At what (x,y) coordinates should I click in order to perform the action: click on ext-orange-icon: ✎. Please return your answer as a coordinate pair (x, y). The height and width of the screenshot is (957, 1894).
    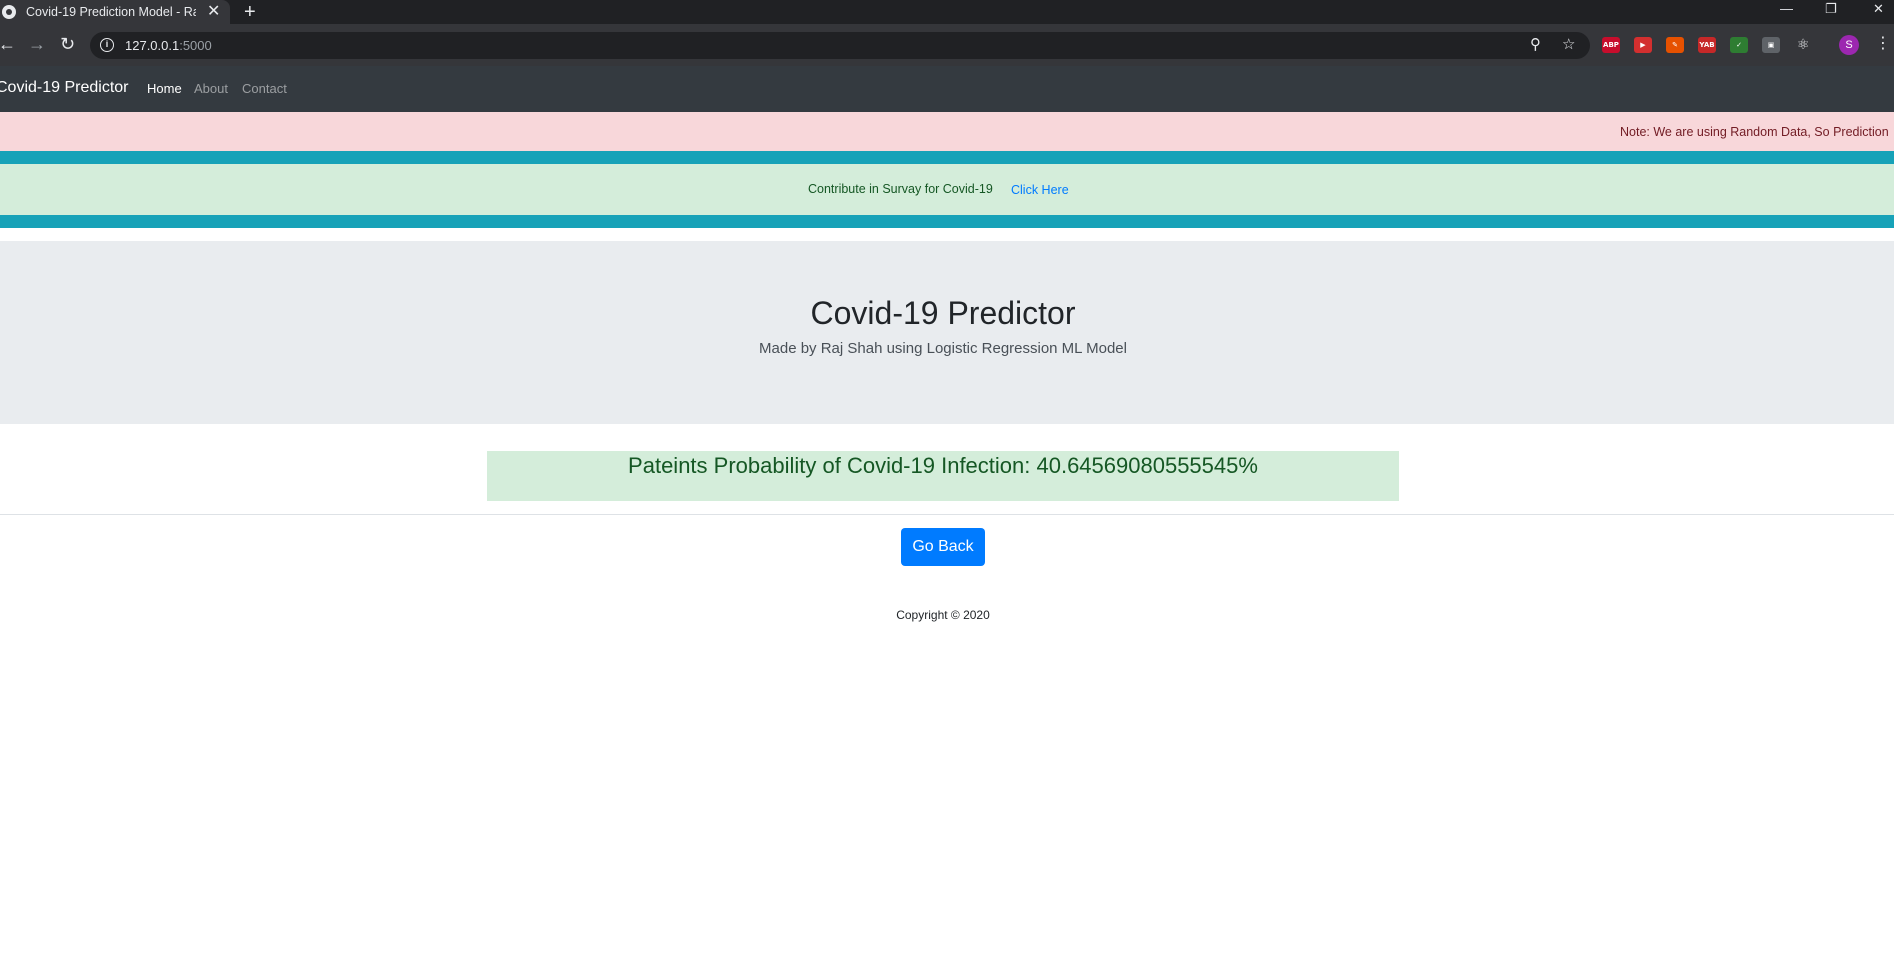
    Looking at the image, I should click on (1675, 45).